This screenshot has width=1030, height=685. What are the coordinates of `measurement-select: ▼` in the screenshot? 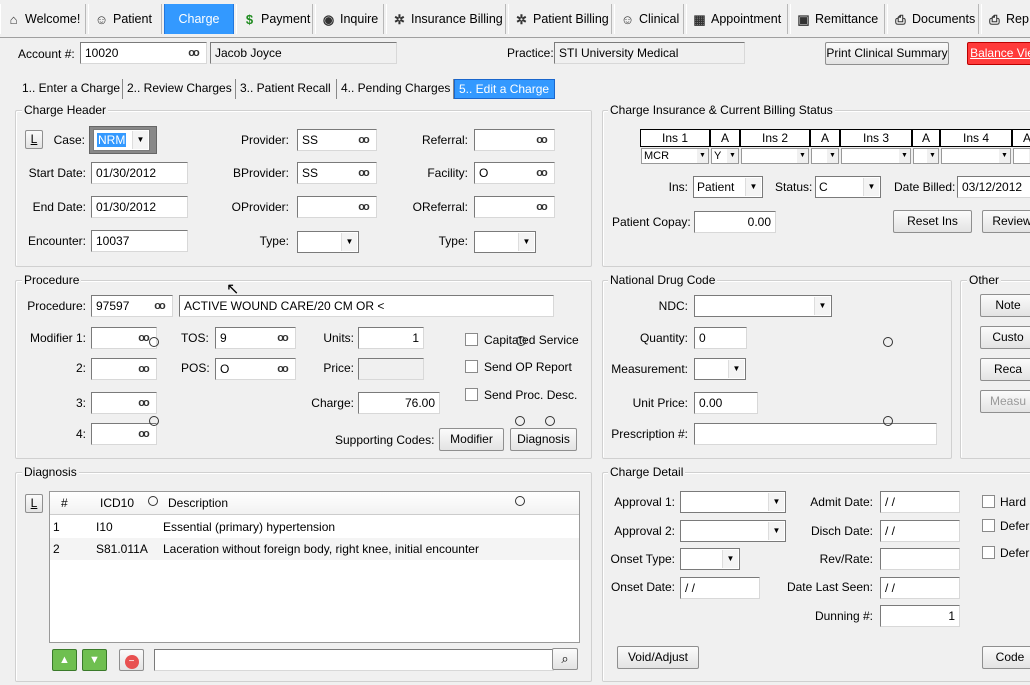 It's located at (720, 369).